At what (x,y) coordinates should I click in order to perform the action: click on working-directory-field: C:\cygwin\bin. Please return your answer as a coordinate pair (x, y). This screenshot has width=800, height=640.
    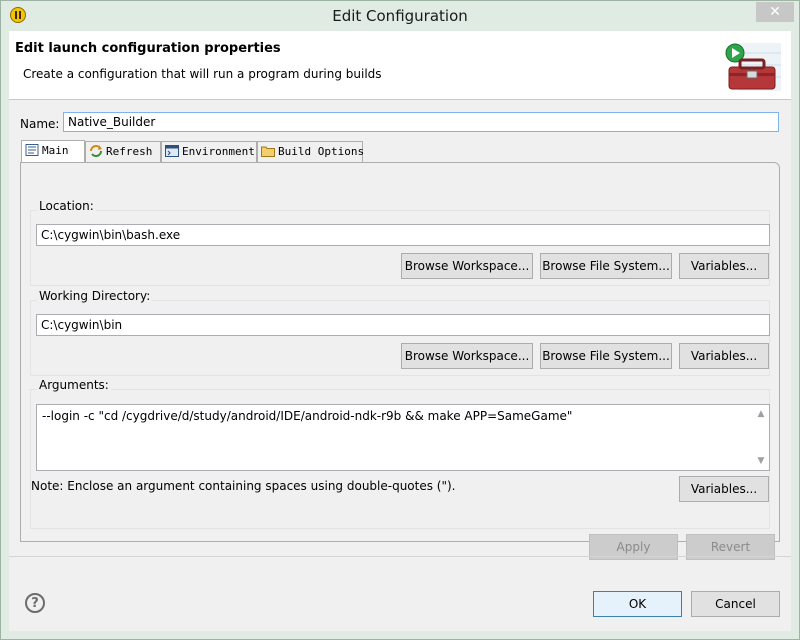
    Looking at the image, I should click on (403, 325).